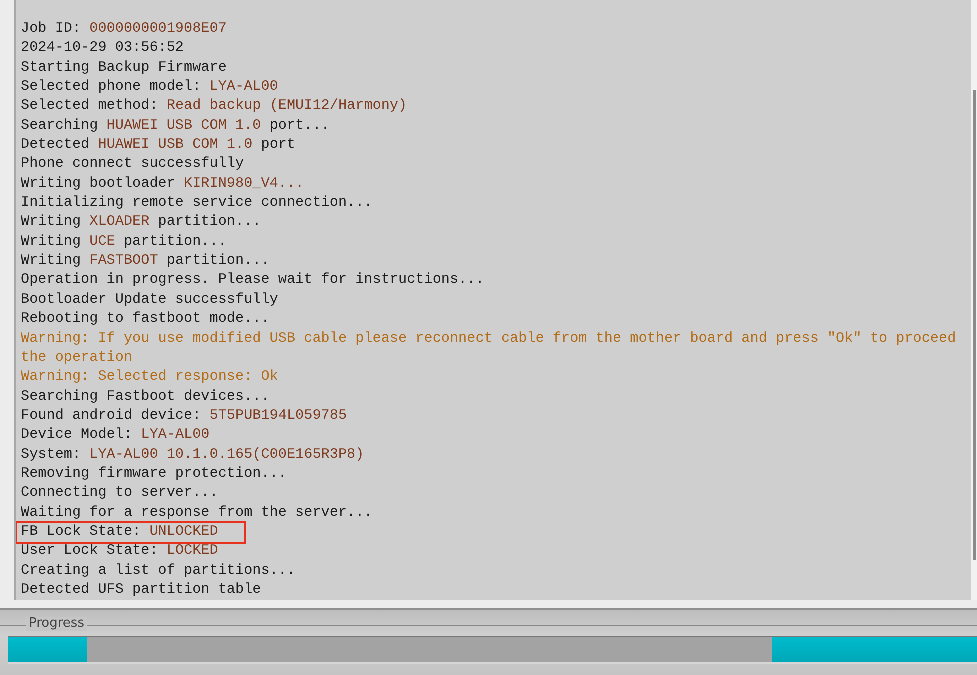 The width and height of the screenshot is (977, 675). Describe the element at coordinates (141, 590) in the screenshot. I see `log-line: Detected UFS partition table` at that location.